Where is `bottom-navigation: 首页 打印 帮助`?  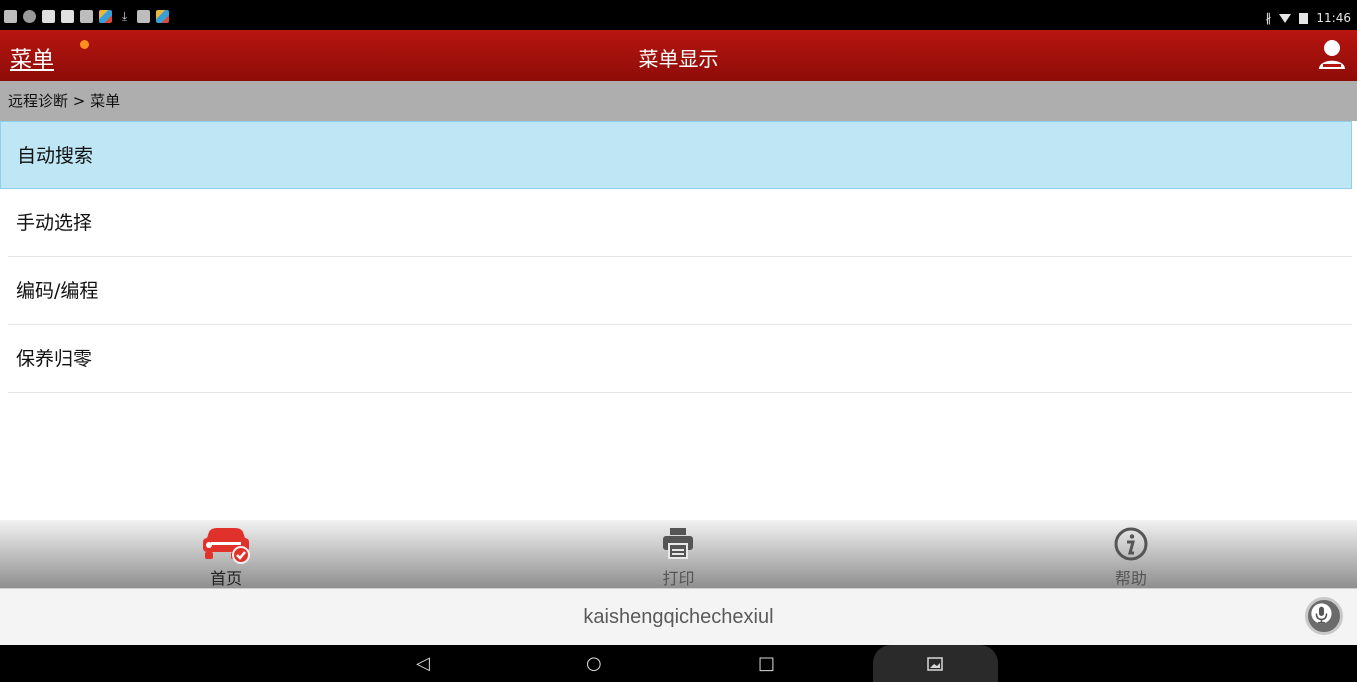
bottom-navigation: 首页 打印 帮助 is located at coordinates (678, 554).